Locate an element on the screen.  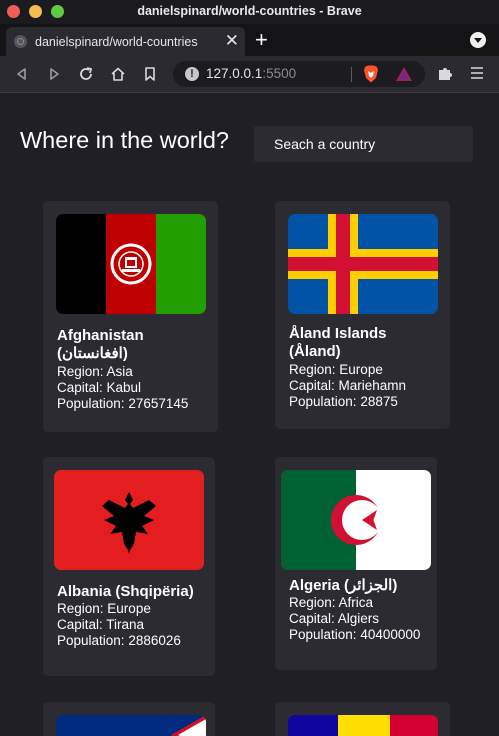
window-title: danielspinard/world-countries - Brave is located at coordinates (249, 11).